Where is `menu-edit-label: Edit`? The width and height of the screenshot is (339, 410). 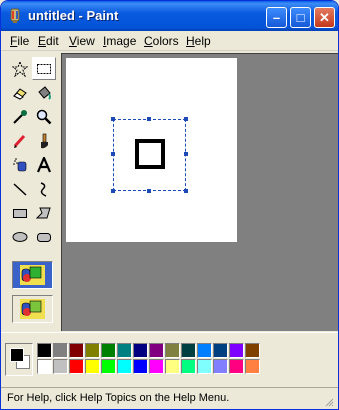 menu-edit-label: Edit is located at coordinates (48, 41).